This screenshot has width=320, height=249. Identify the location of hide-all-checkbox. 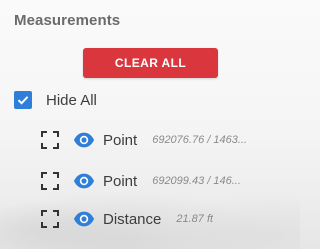
(23, 100).